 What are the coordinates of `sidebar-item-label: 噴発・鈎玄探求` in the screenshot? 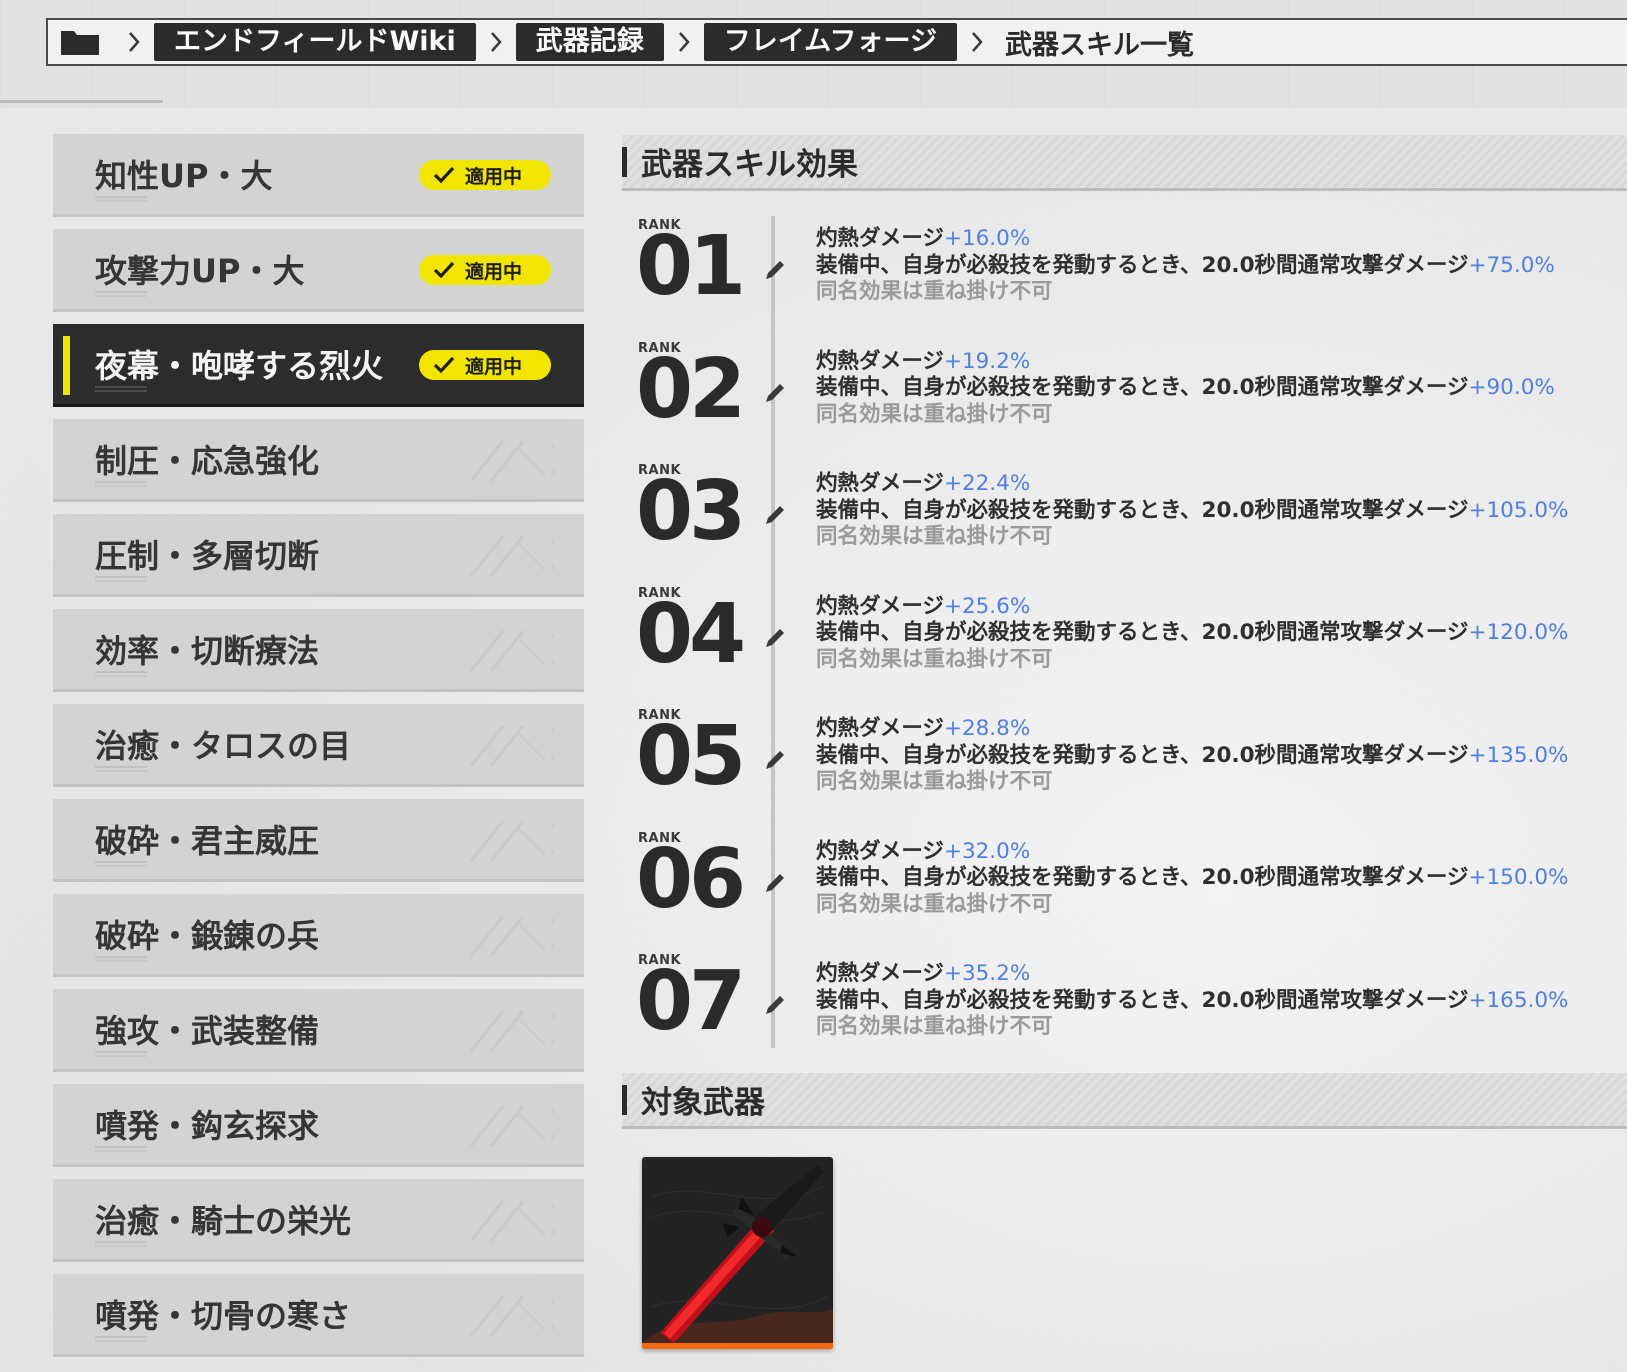 It's located at (207, 1126).